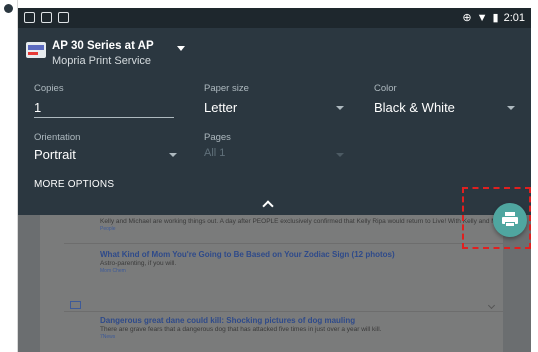 The height and width of the screenshot is (352, 538). Describe the element at coordinates (75, 305) in the screenshot. I see `mail-icon` at that location.